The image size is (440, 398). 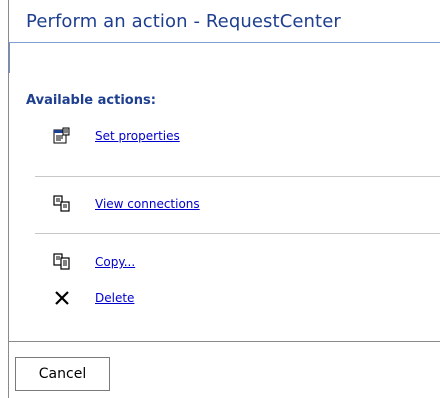 I want to click on dialog-title: Perform an action - RequestCenter, so click(x=183, y=21).